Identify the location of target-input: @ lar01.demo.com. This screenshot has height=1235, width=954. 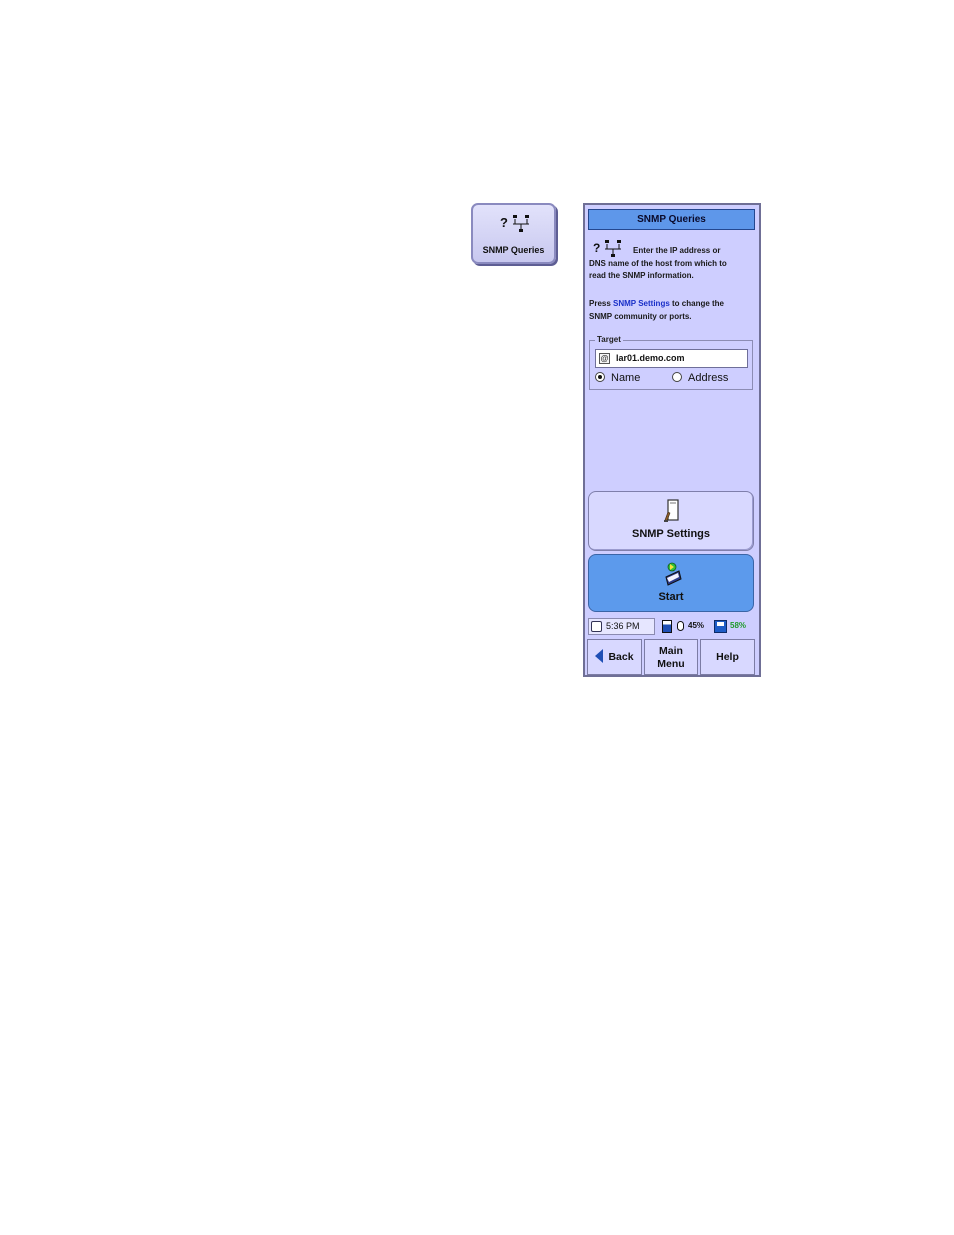
(671, 358).